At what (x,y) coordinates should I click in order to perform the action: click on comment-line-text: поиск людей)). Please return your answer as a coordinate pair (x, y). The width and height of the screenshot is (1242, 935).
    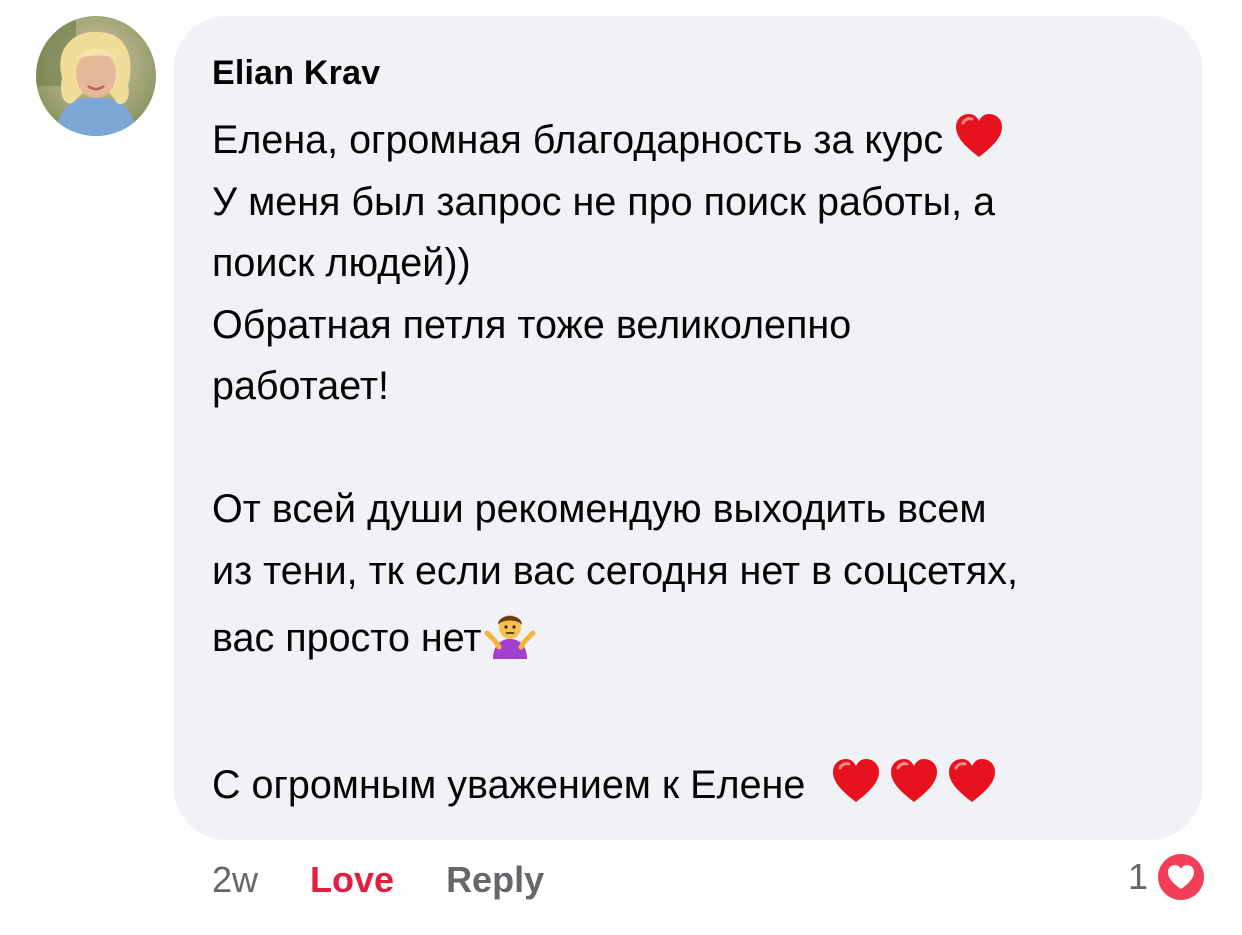
    Looking at the image, I should click on (341, 263).